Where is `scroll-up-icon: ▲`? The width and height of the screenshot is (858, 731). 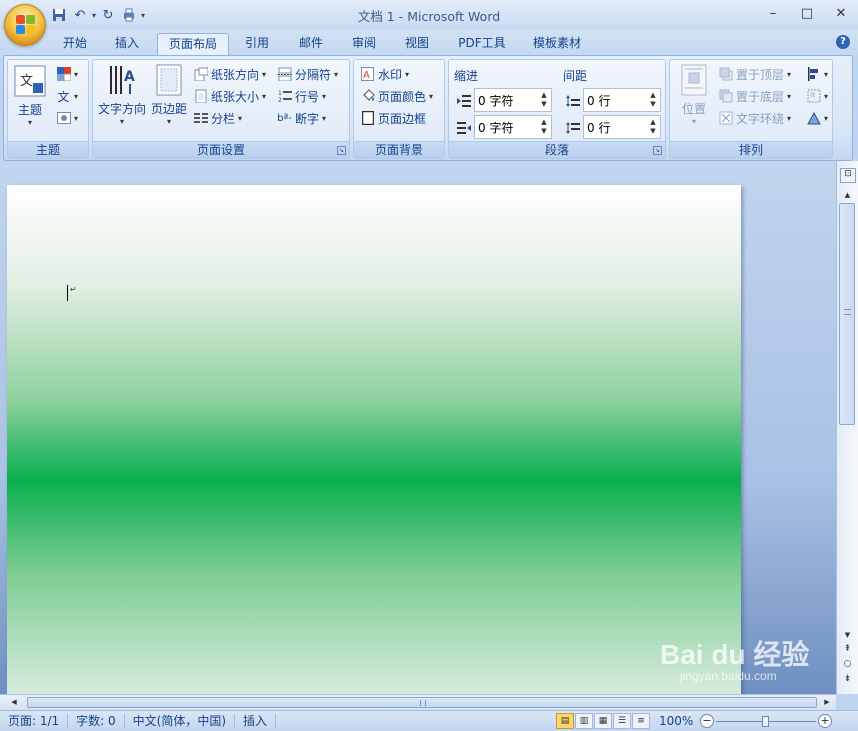
scroll-up-icon: ▲ is located at coordinates (847, 195).